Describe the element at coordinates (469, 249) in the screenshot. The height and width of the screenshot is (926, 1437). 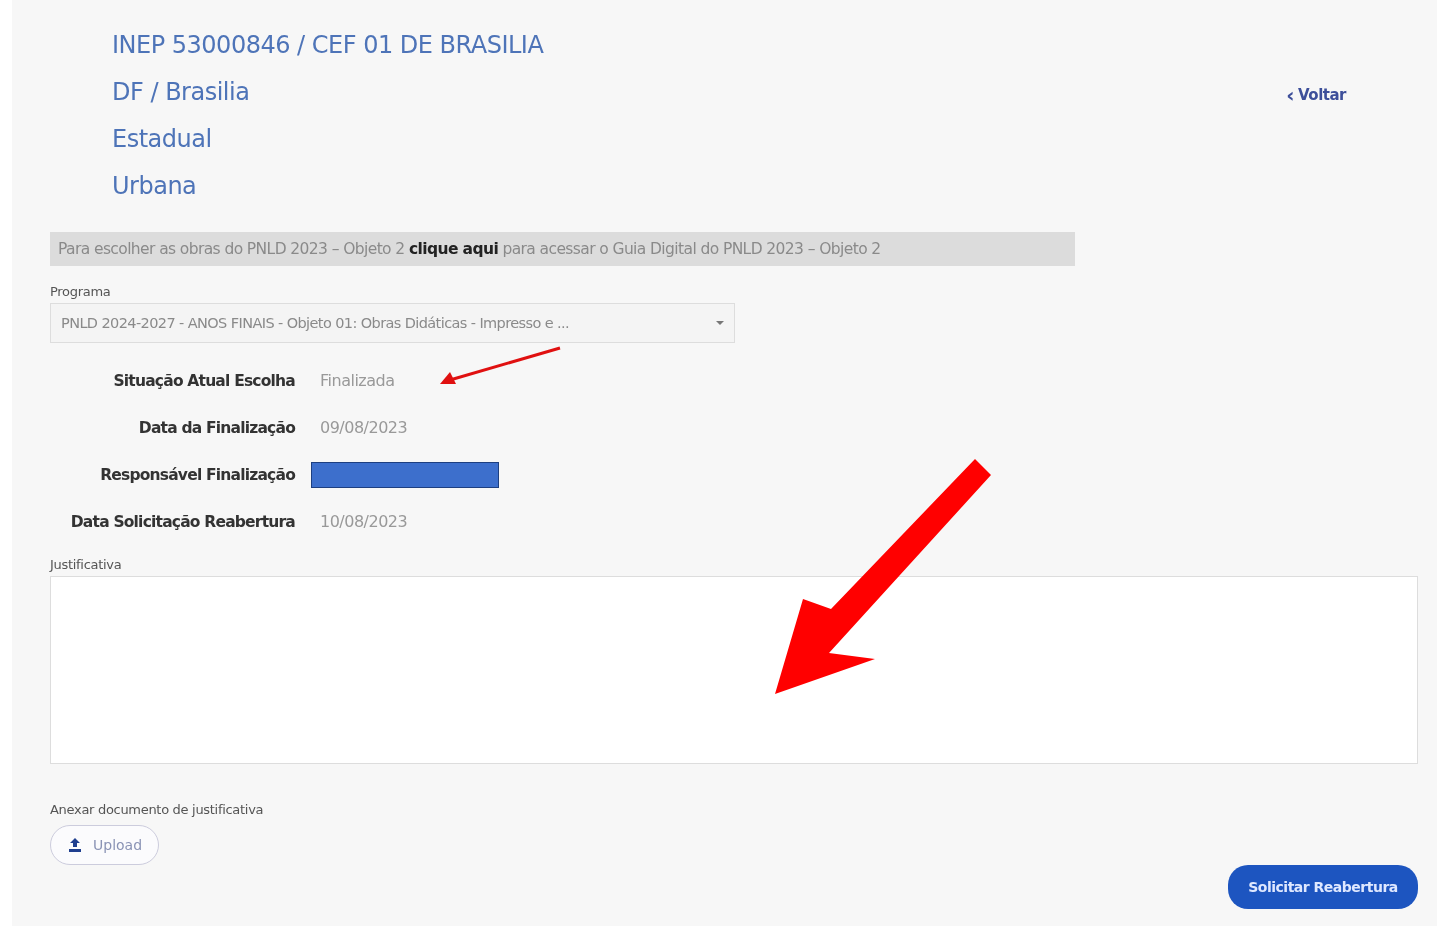
I see `notice-text: Para escolher as obras do PNLD 2023 – Objeto 2 clique aqui para acessar o Guia Digital do PNLD 2023 – Objeto 2` at that location.